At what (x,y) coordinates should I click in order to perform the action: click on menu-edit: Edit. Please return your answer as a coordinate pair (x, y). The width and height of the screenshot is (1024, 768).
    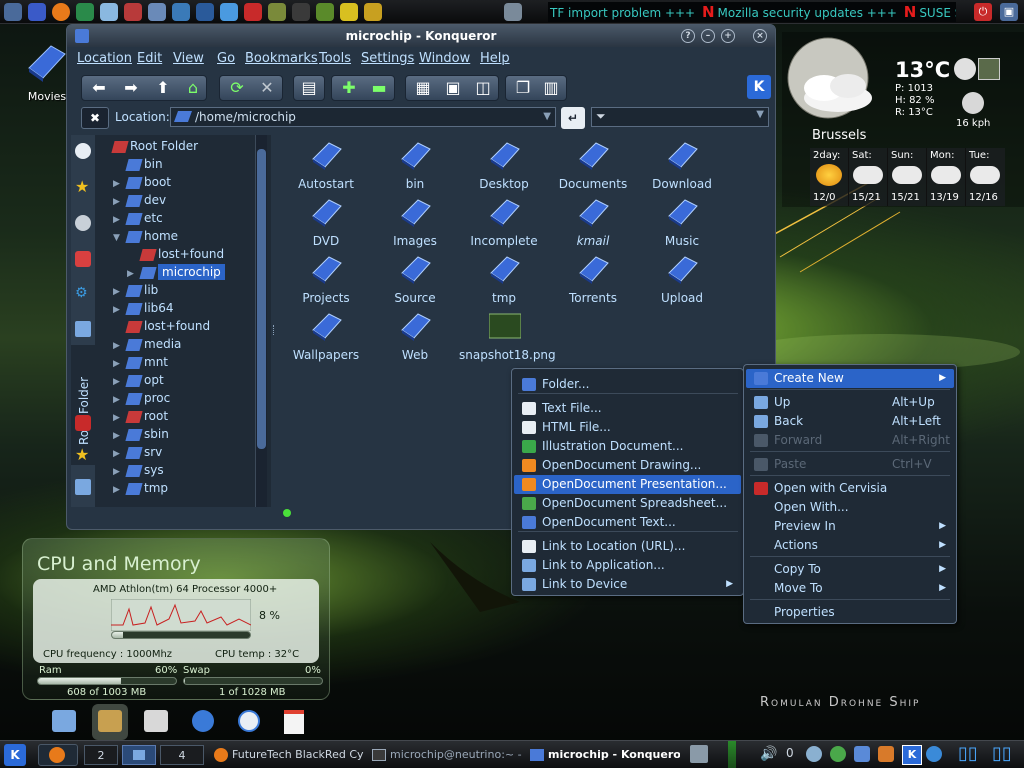
    Looking at the image, I should click on (149, 58).